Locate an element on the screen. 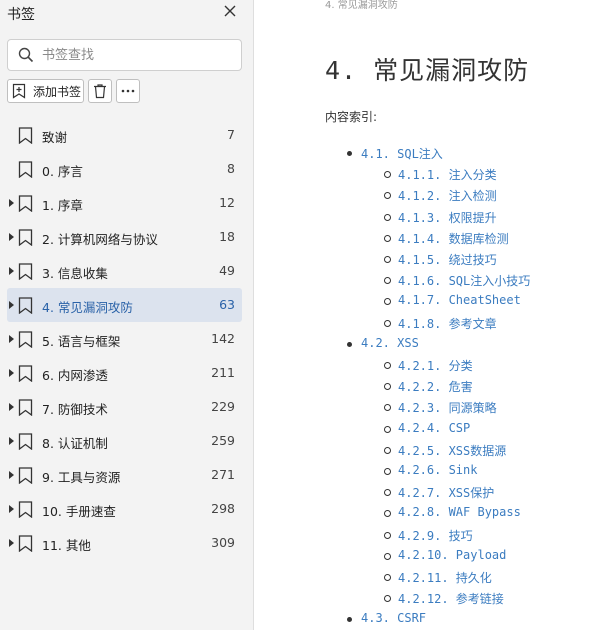 The width and height of the screenshot is (607, 630). toc-subsection-link: 4.2.9. 技巧 is located at coordinates (428, 535).